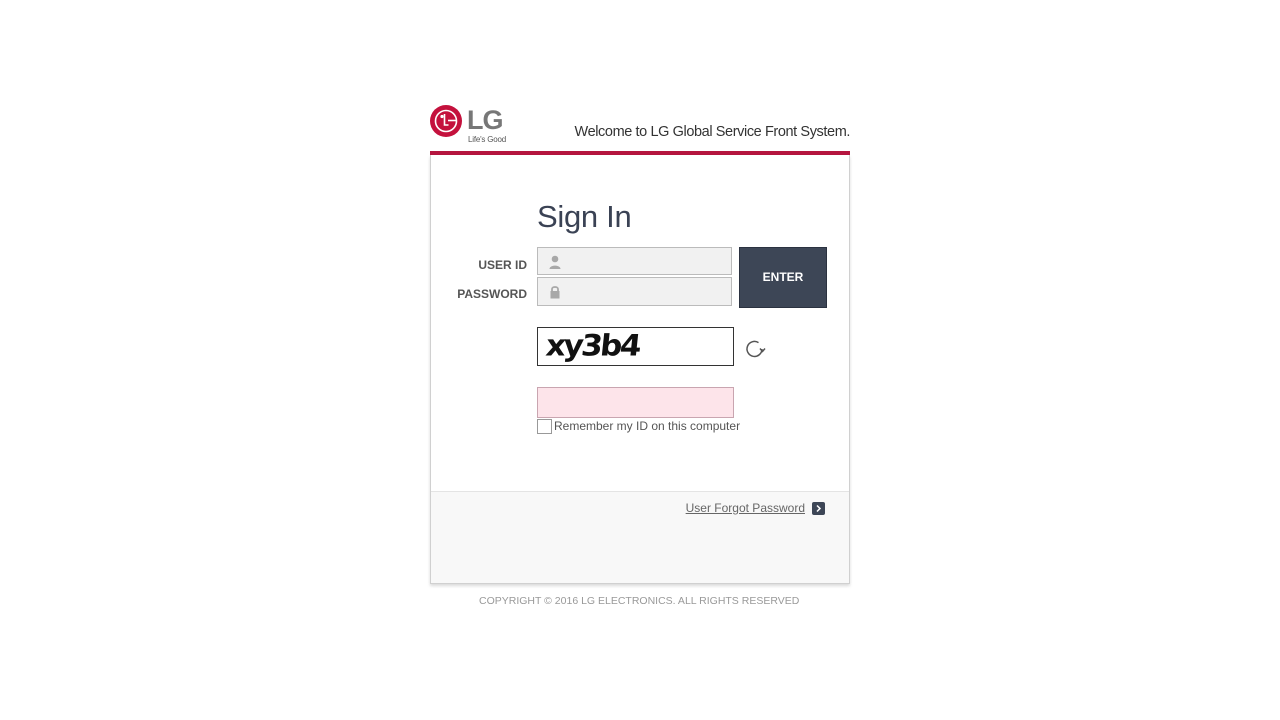 This screenshot has height=720, width=1280. What do you see at coordinates (649, 262) in the screenshot?
I see `user-id-input` at bounding box center [649, 262].